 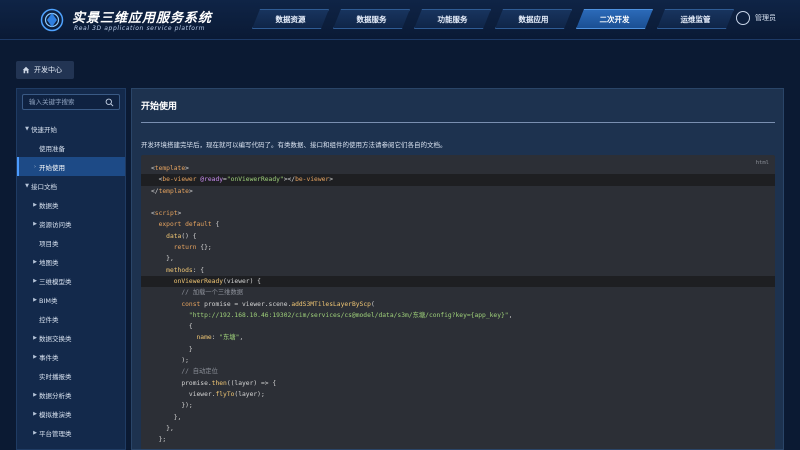 I want to click on tree-label: 平台管理类, so click(x=55, y=433).